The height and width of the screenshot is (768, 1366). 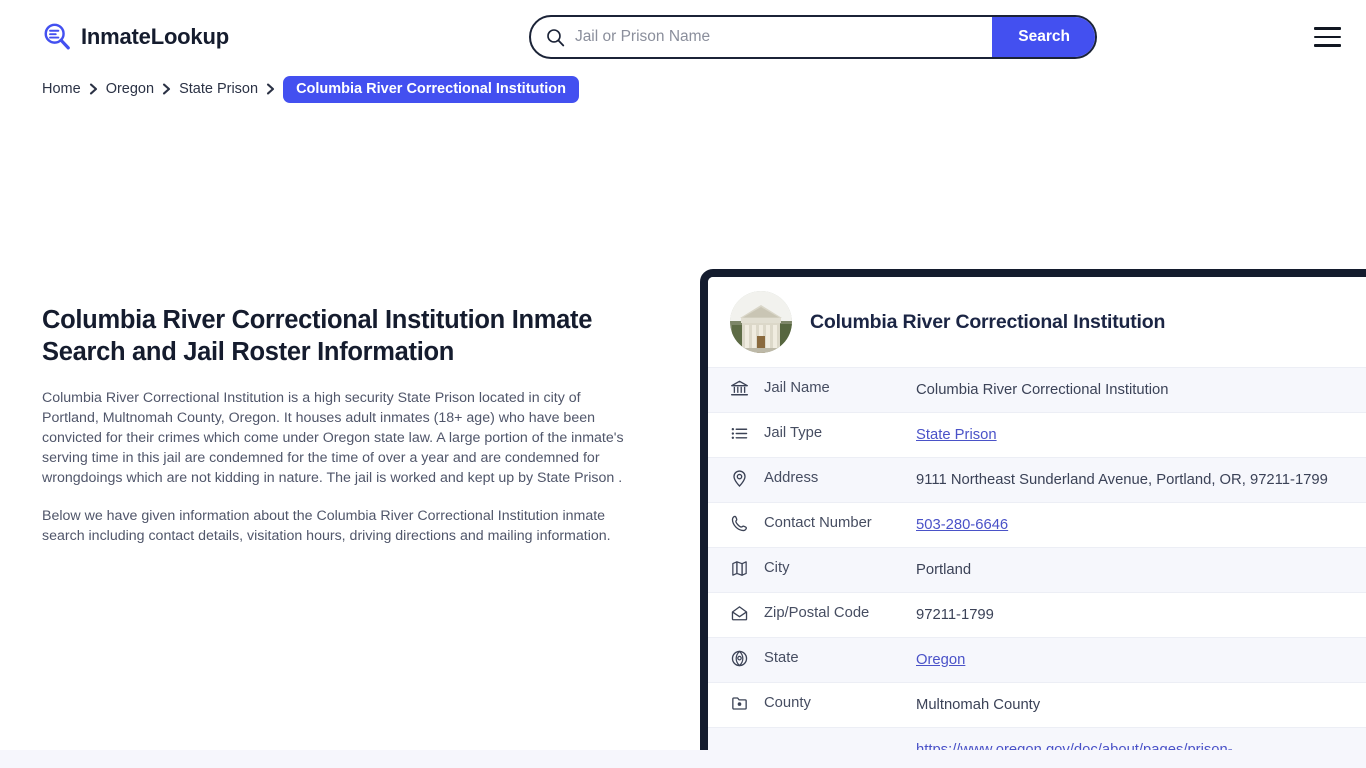 I want to click on row-label: Jail Name, so click(x=797, y=388).